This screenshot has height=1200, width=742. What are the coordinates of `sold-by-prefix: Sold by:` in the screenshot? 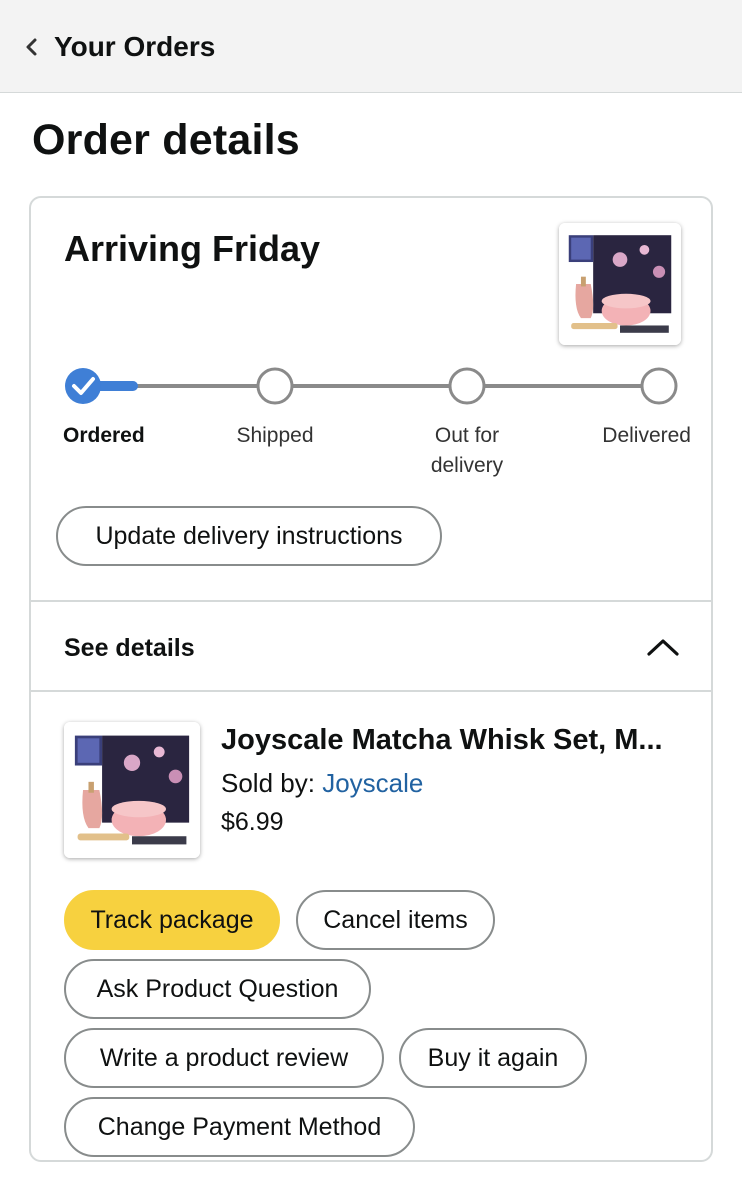 It's located at (268, 783).